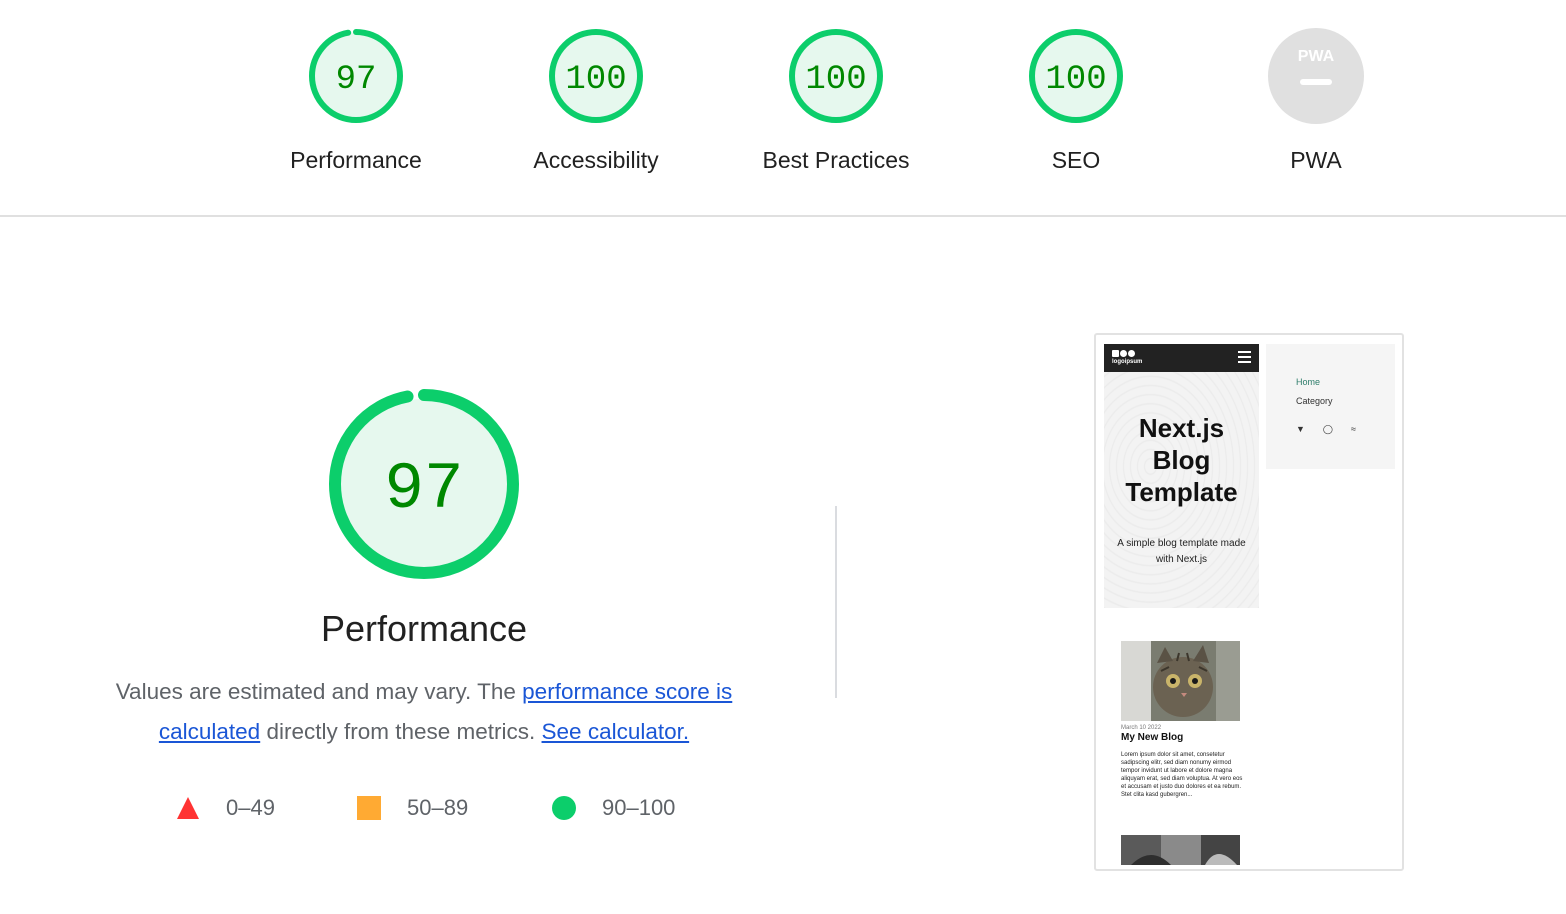 The height and width of the screenshot is (914, 1566). What do you see at coordinates (438, 807) in the screenshot?
I see `legend-average-range: 50–89` at bounding box center [438, 807].